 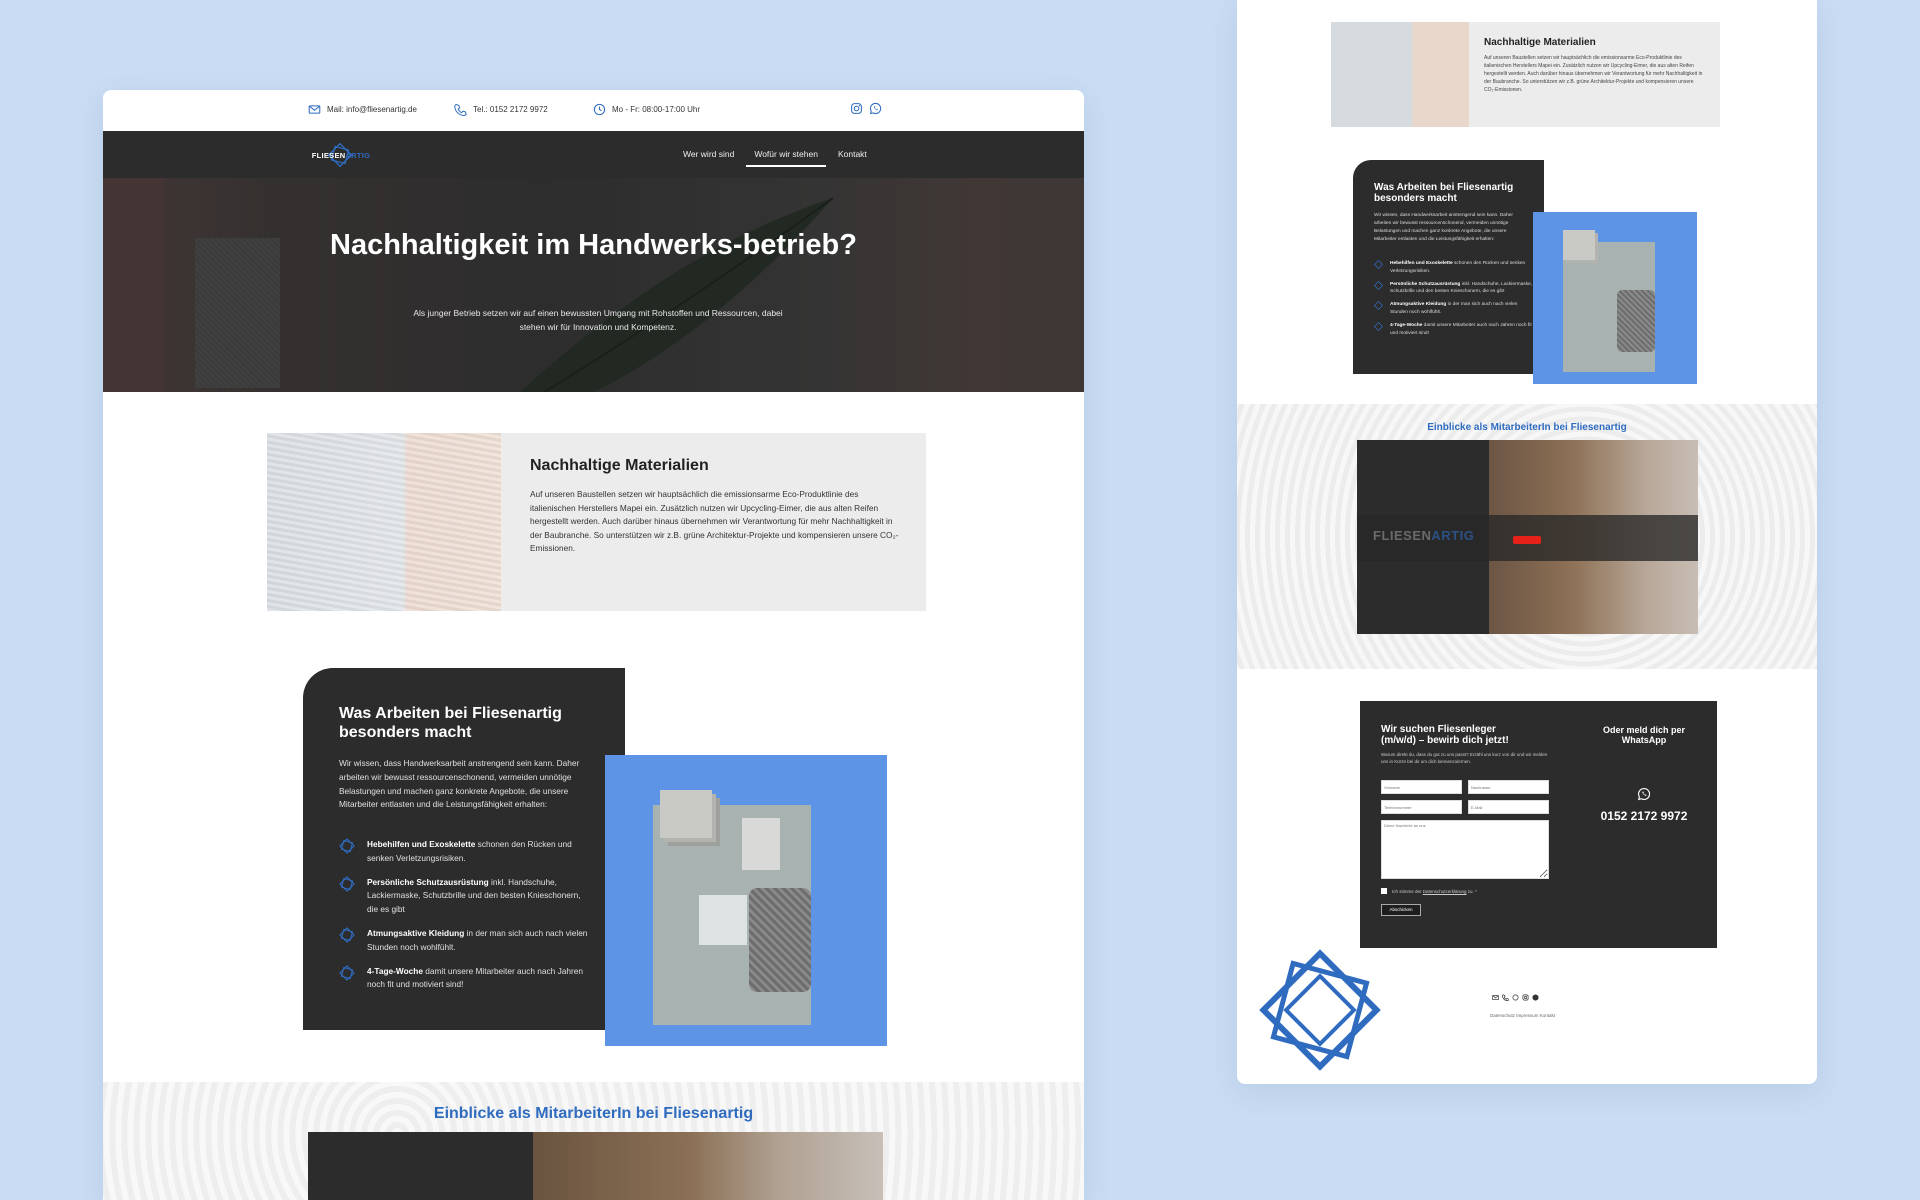 I want to click on nav-links: Wer wird sind Wofür wir stehen Kontakt, so click(x=775, y=158).